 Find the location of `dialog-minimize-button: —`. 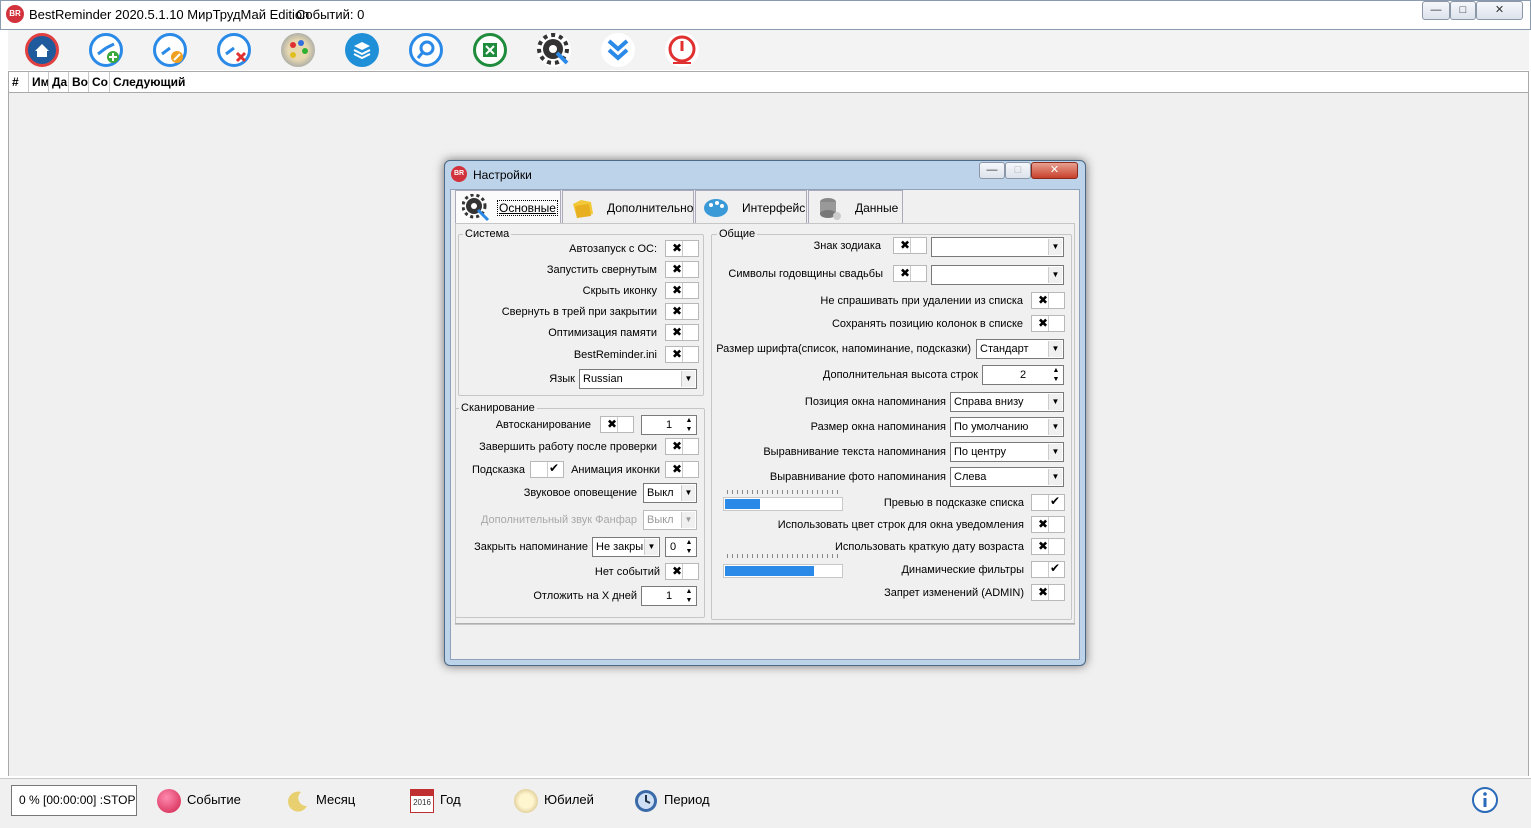

dialog-minimize-button: — is located at coordinates (992, 170).